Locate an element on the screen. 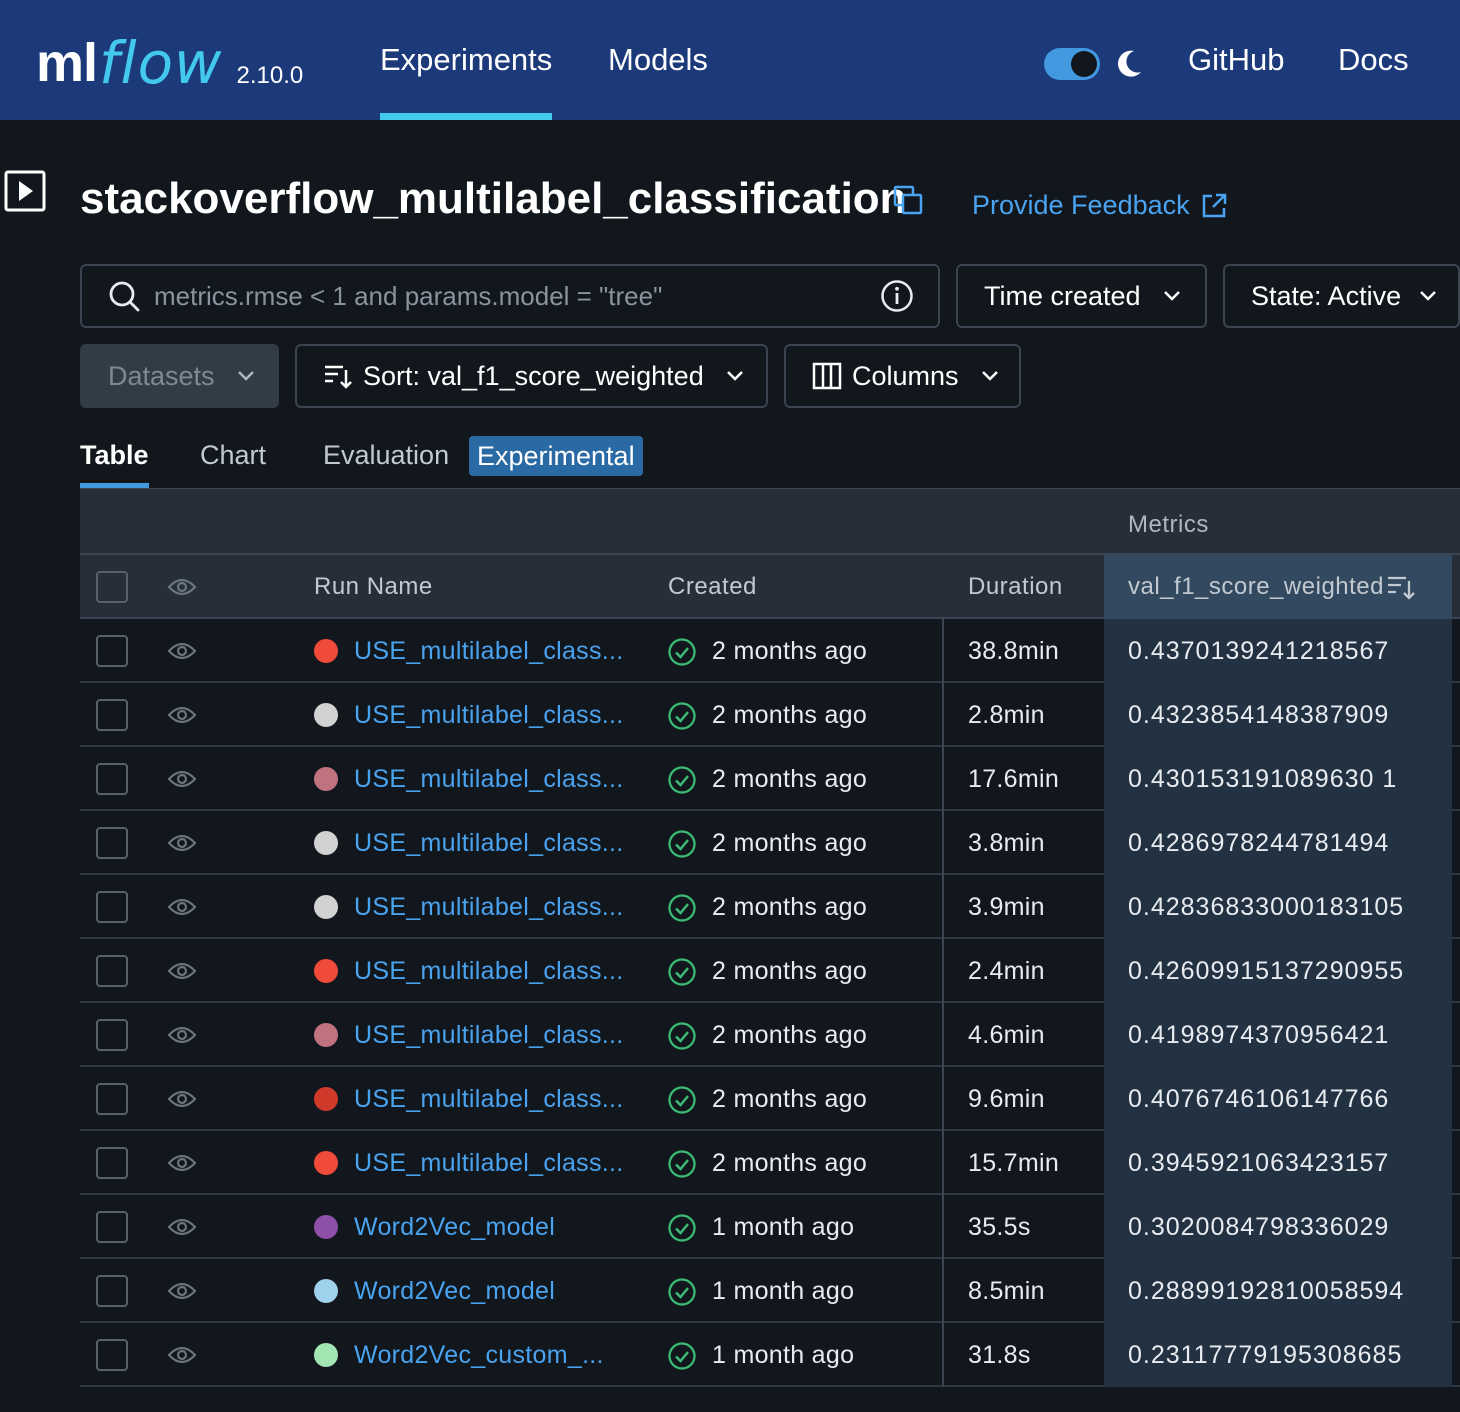 The width and height of the screenshot is (1460, 1412). provide-feedback-link: Provide Feedback is located at coordinates (1100, 205).